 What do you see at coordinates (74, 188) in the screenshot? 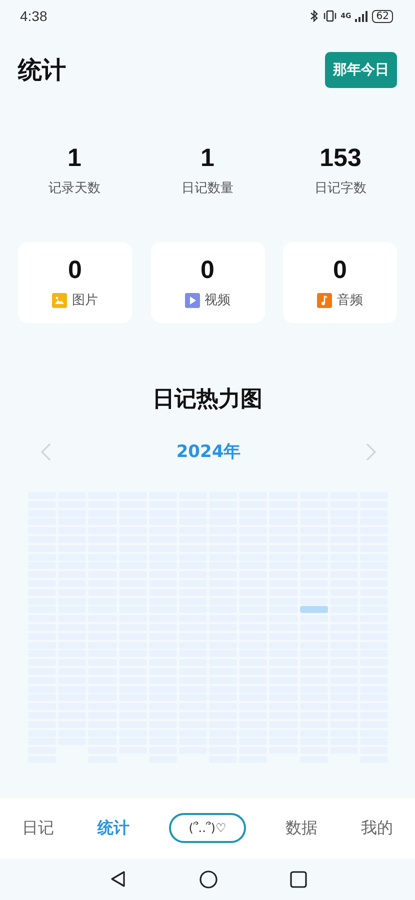
I see `stat-label: 记录天数` at bounding box center [74, 188].